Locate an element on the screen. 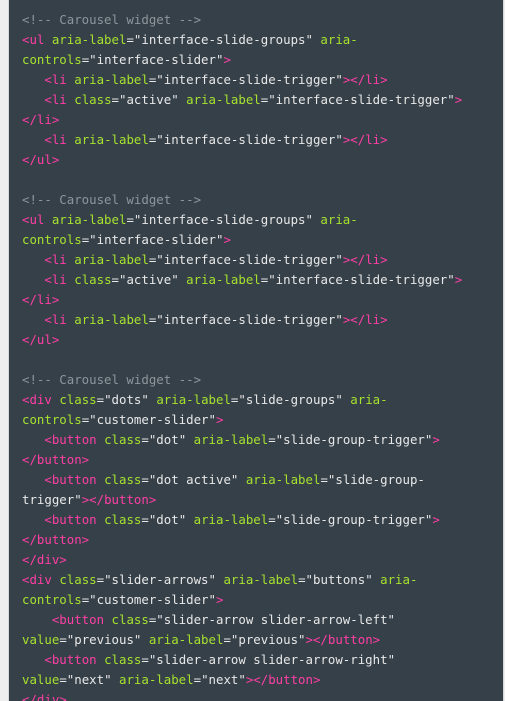 This screenshot has width=505, height=701. code-line: controls="interface-slider"> is located at coordinates (261, 60).